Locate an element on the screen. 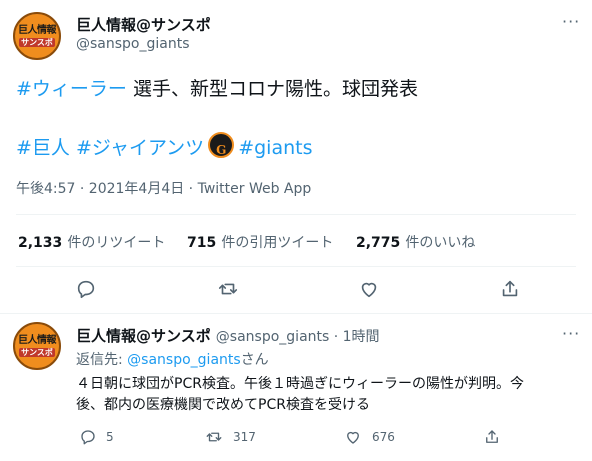 The height and width of the screenshot is (461, 592). hashtag-link: #ジャイアンツ is located at coordinates (140, 148).